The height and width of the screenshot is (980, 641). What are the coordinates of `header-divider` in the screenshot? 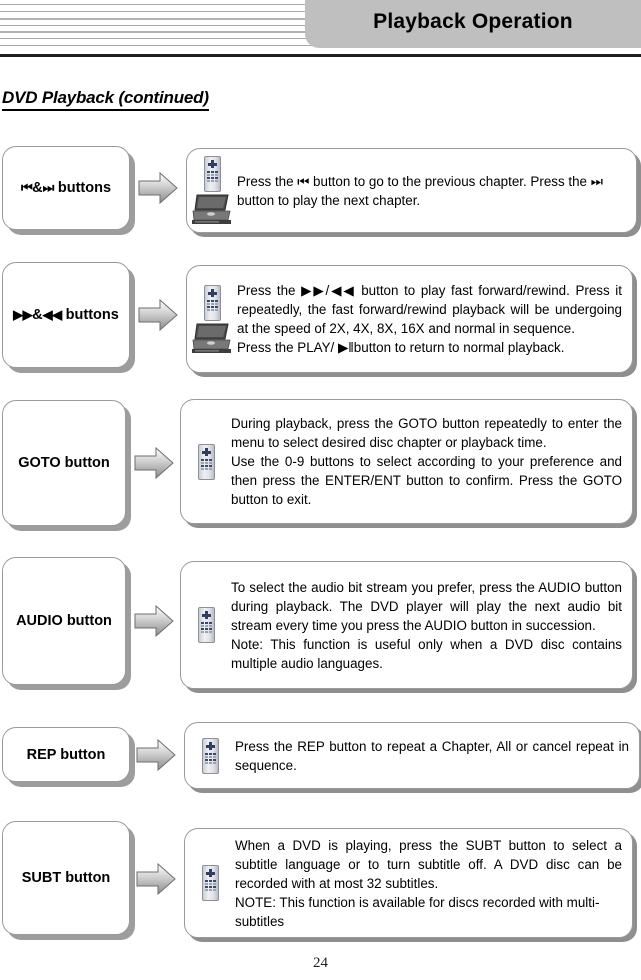 It's located at (320, 55).